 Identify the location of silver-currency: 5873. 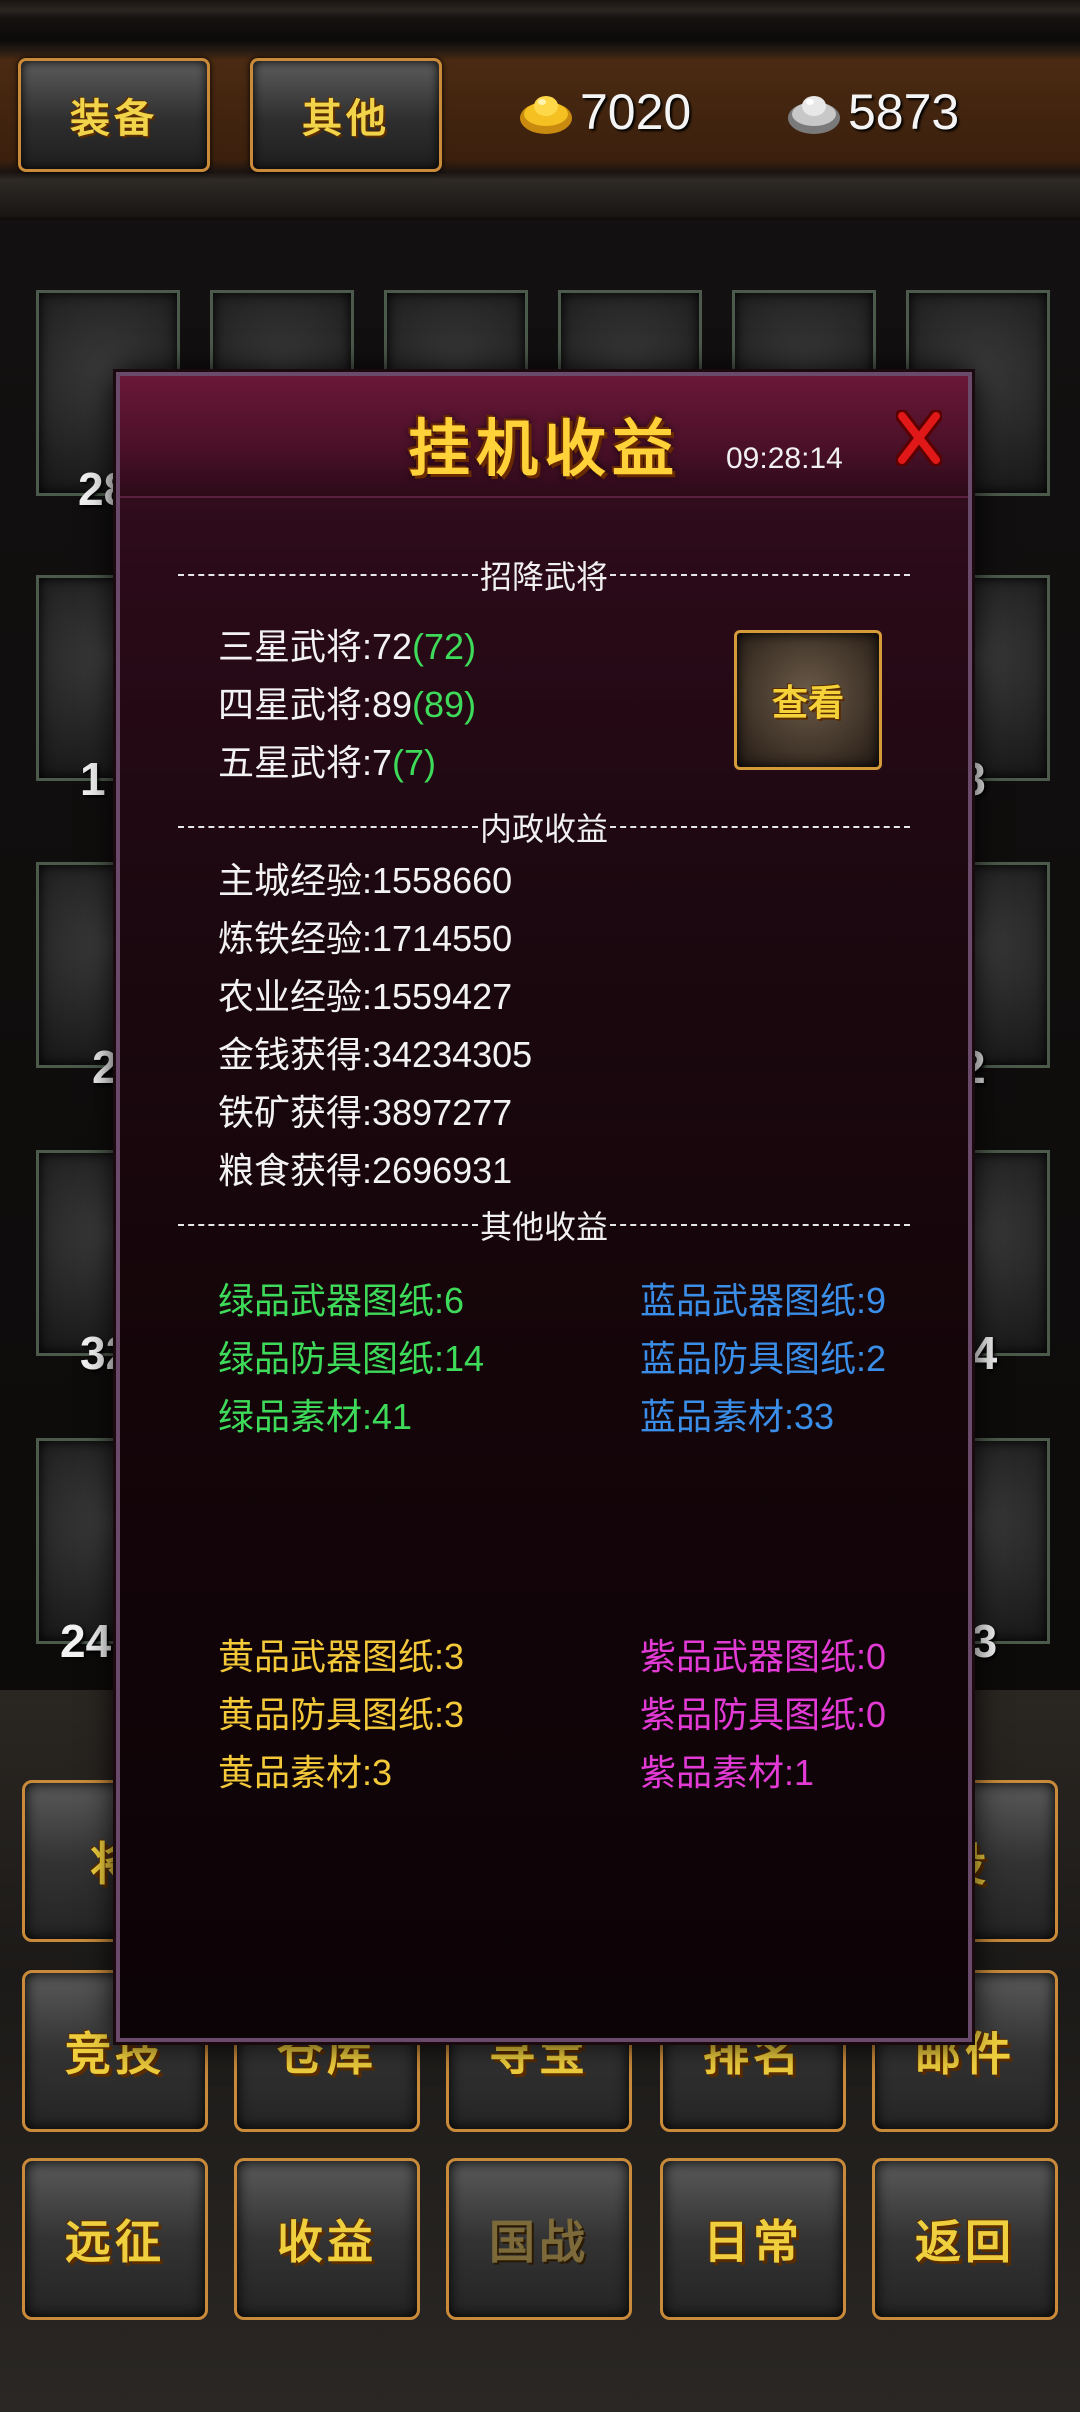
(872, 112).